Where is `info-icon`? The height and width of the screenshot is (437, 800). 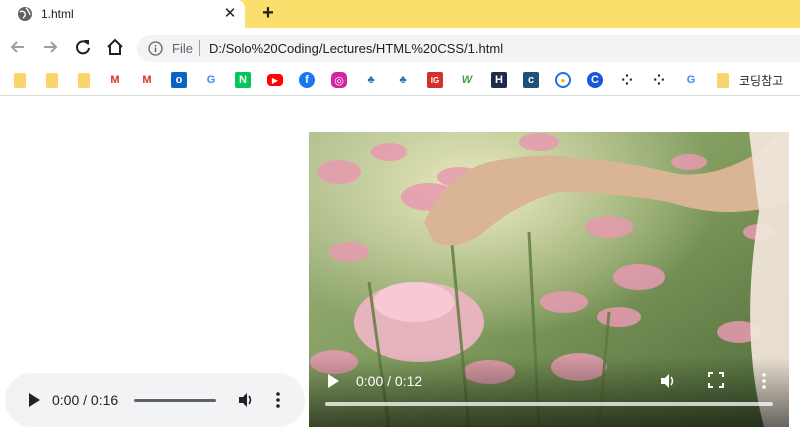 info-icon is located at coordinates (155, 48).